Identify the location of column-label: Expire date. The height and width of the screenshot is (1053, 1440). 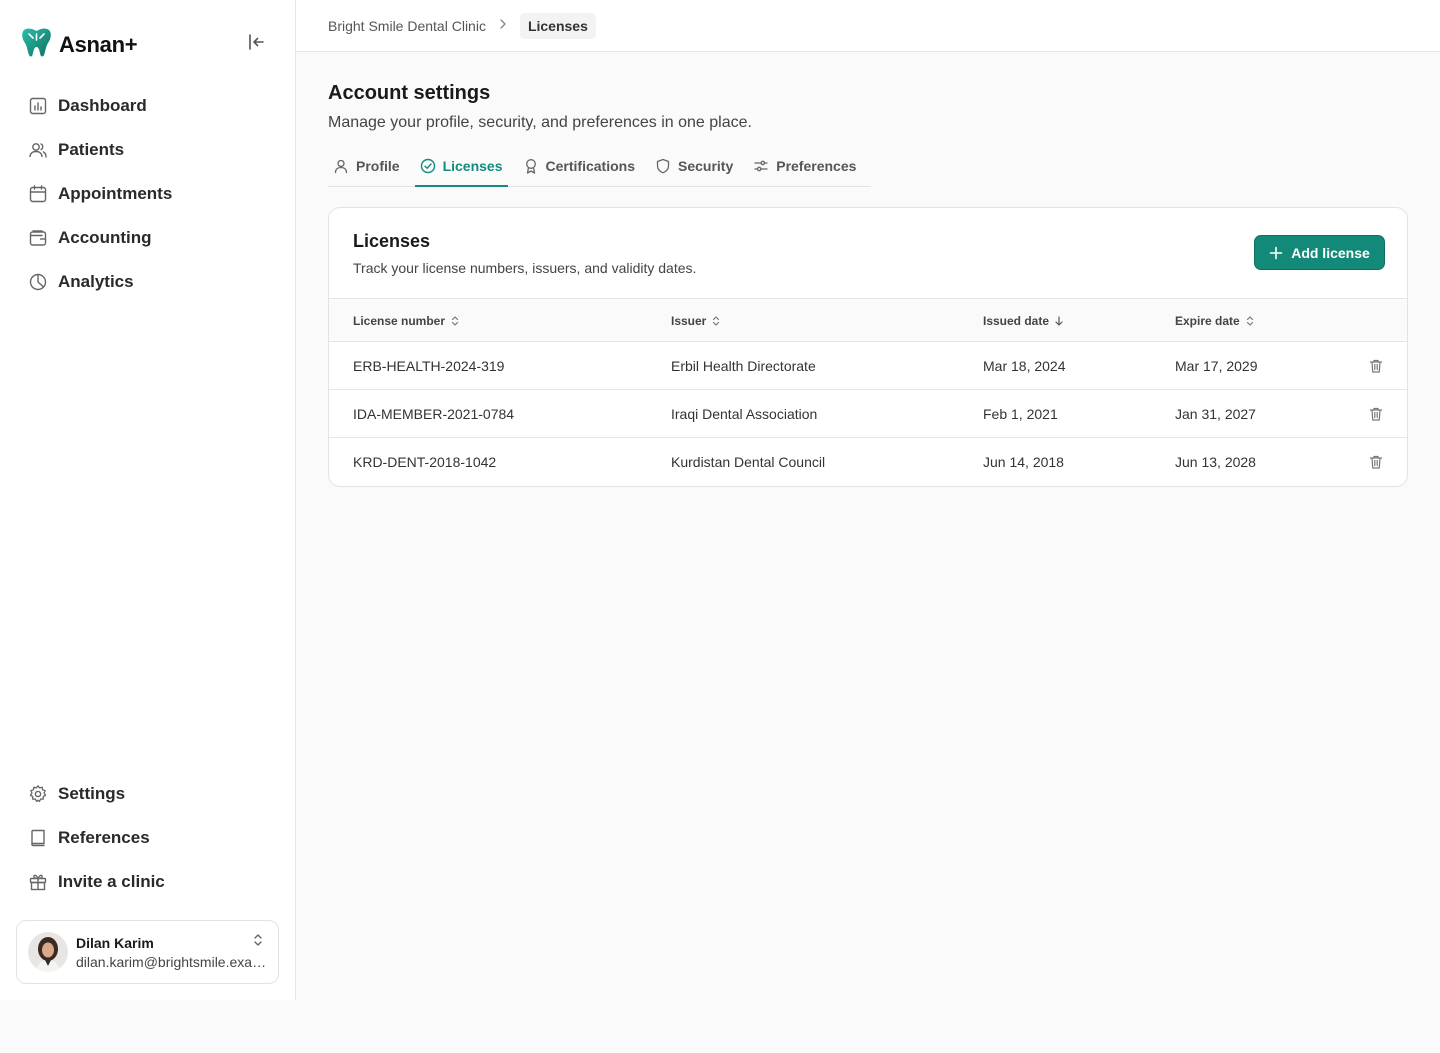
(1207, 320).